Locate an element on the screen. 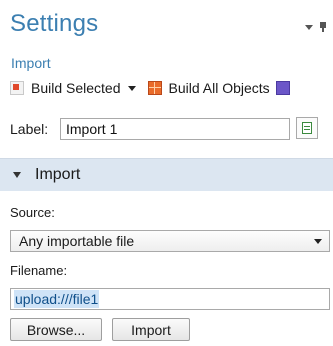 The image size is (333, 346). label-input is located at coordinates (175, 129).